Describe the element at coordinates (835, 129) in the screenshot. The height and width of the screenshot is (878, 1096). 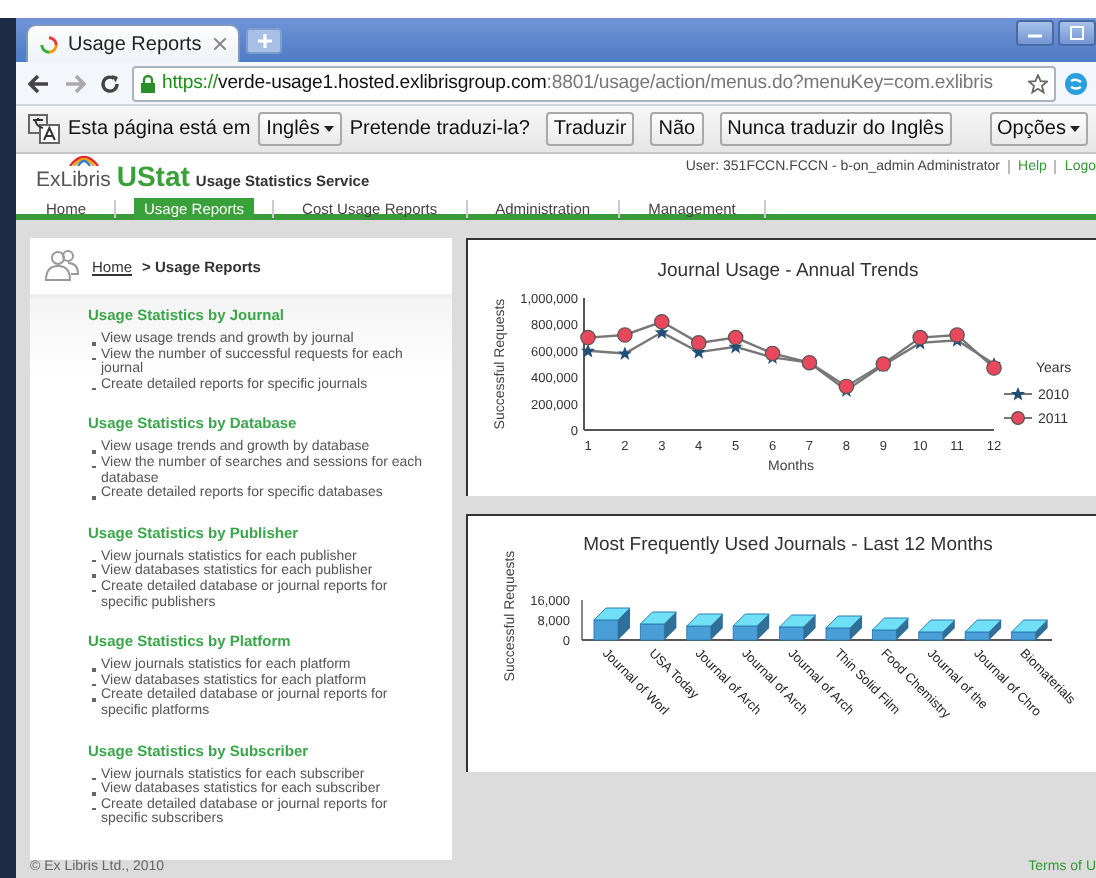
I see `translate-bar-button: Nunca traduzir do Inglês` at that location.